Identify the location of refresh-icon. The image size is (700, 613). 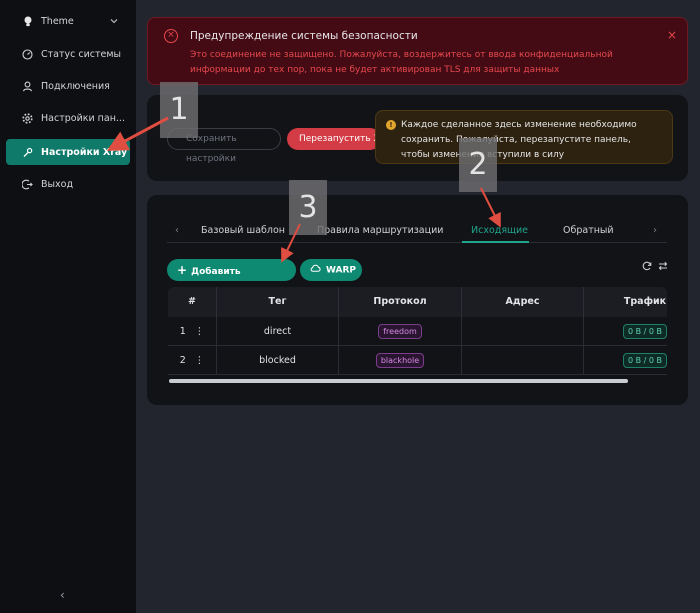
(647, 267).